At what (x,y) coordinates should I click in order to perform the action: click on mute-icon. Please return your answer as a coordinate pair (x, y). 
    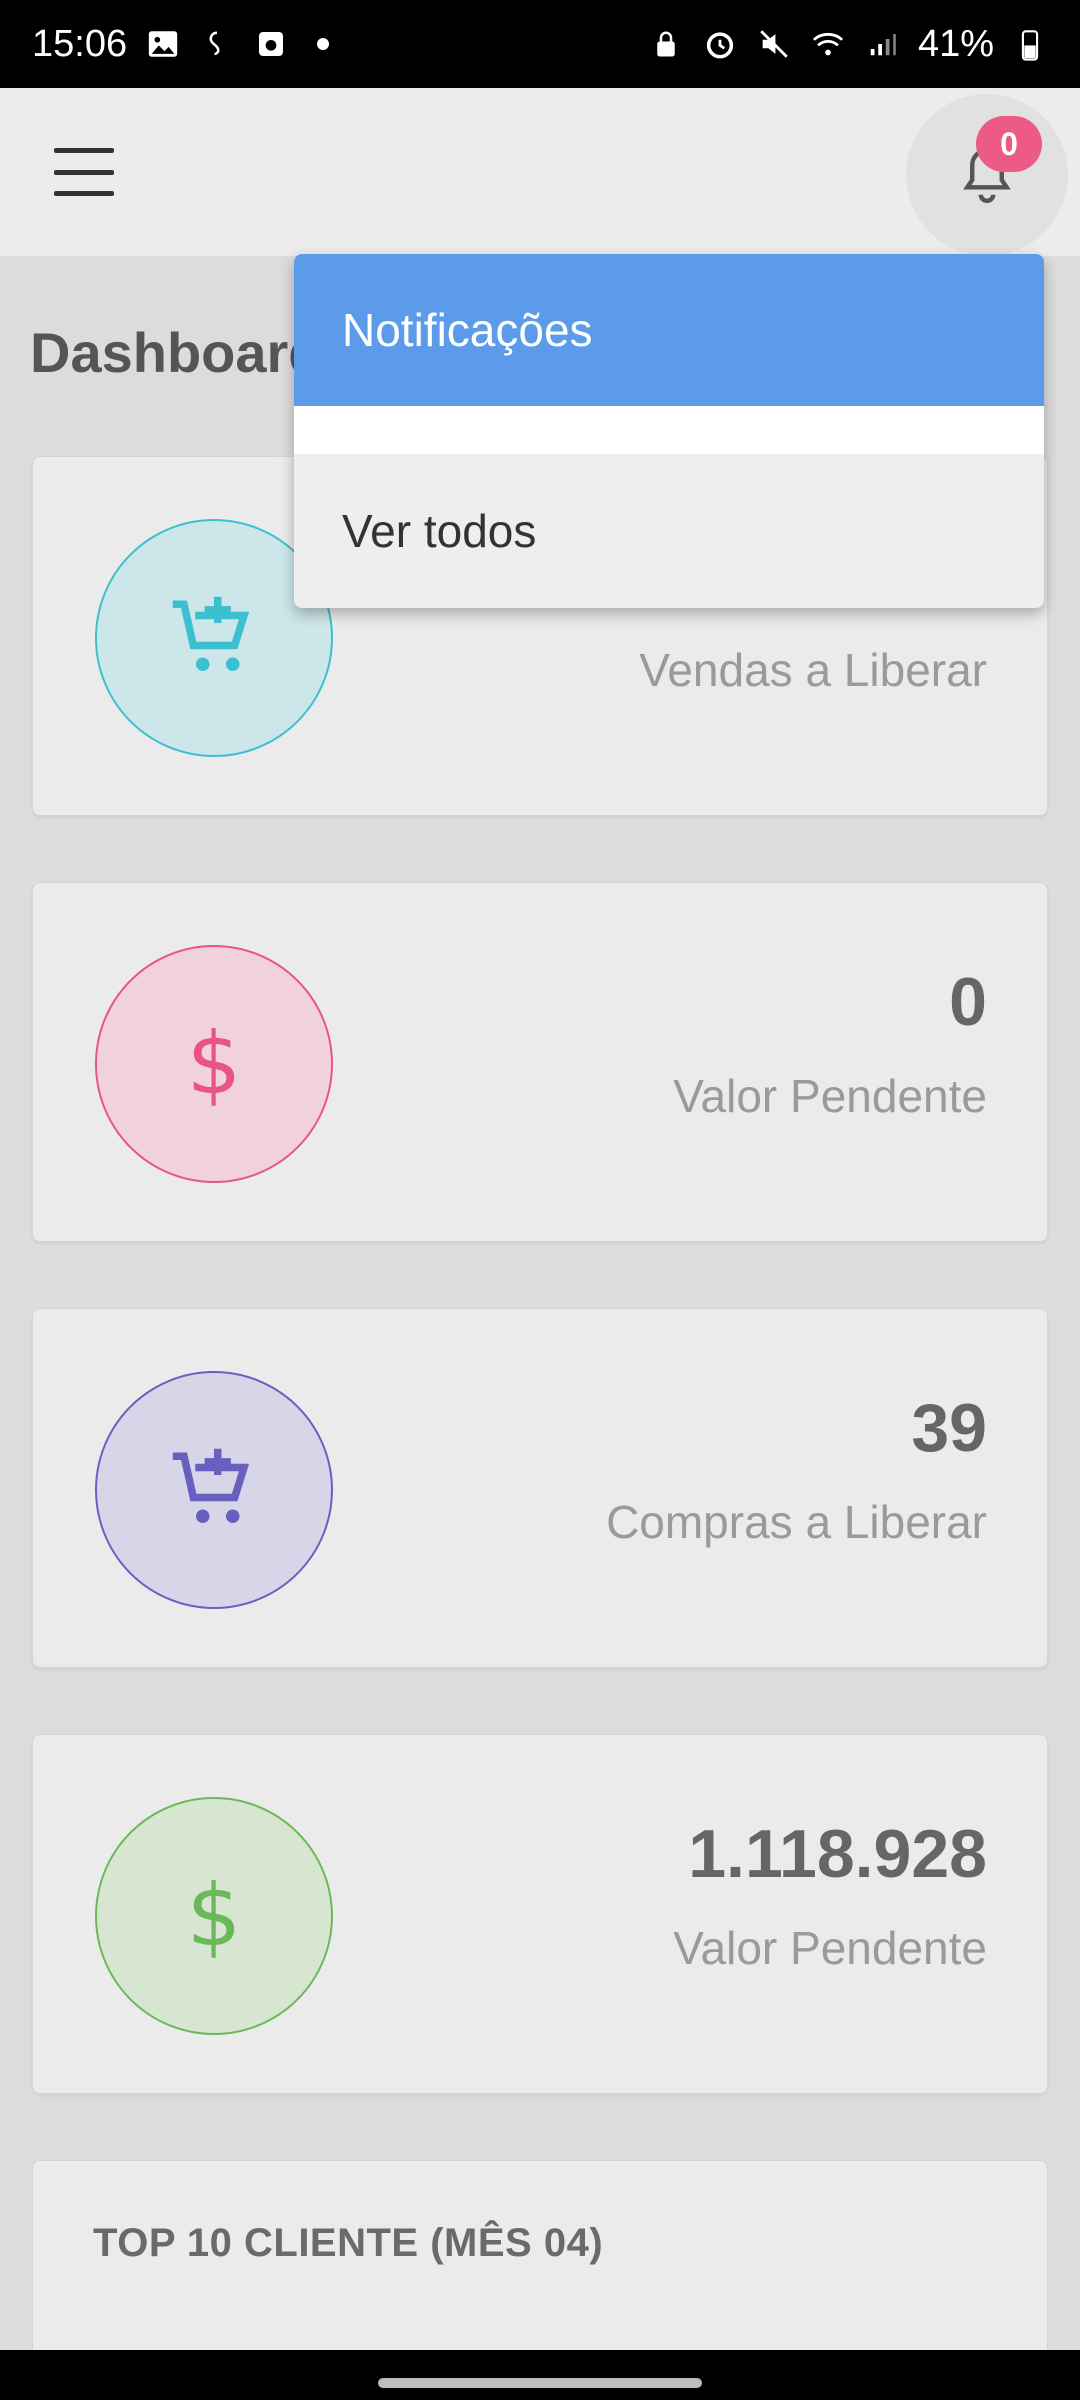
    Looking at the image, I should click on (774, 44).